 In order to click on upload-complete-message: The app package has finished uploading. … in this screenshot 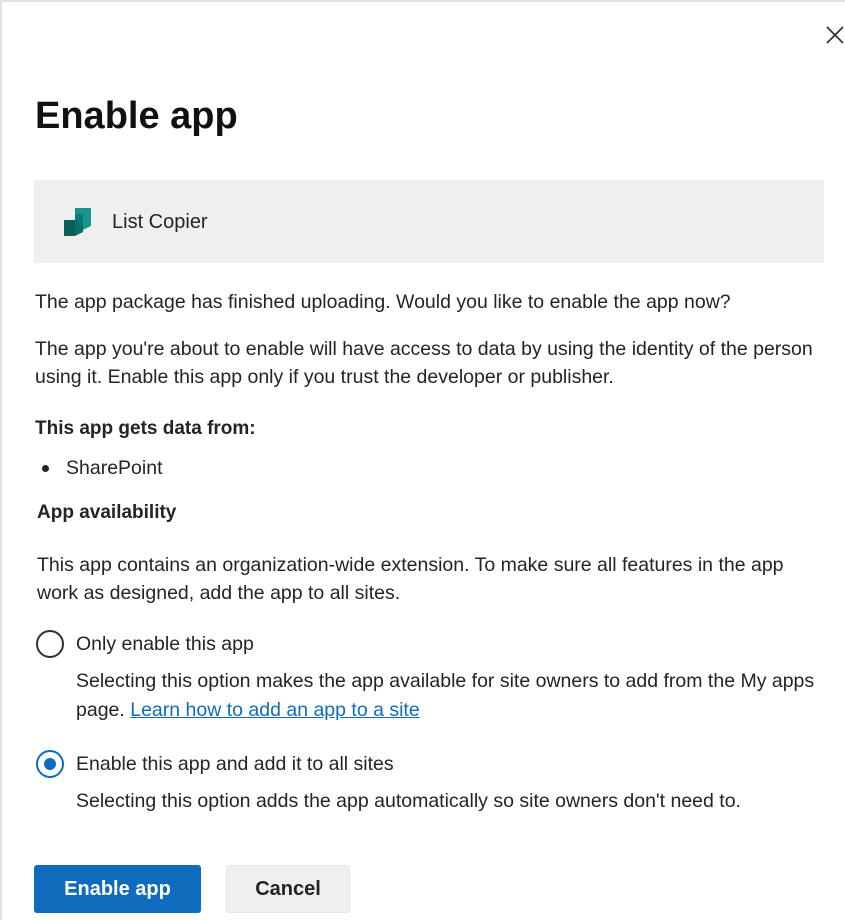, I will do `click(383, 302)`.